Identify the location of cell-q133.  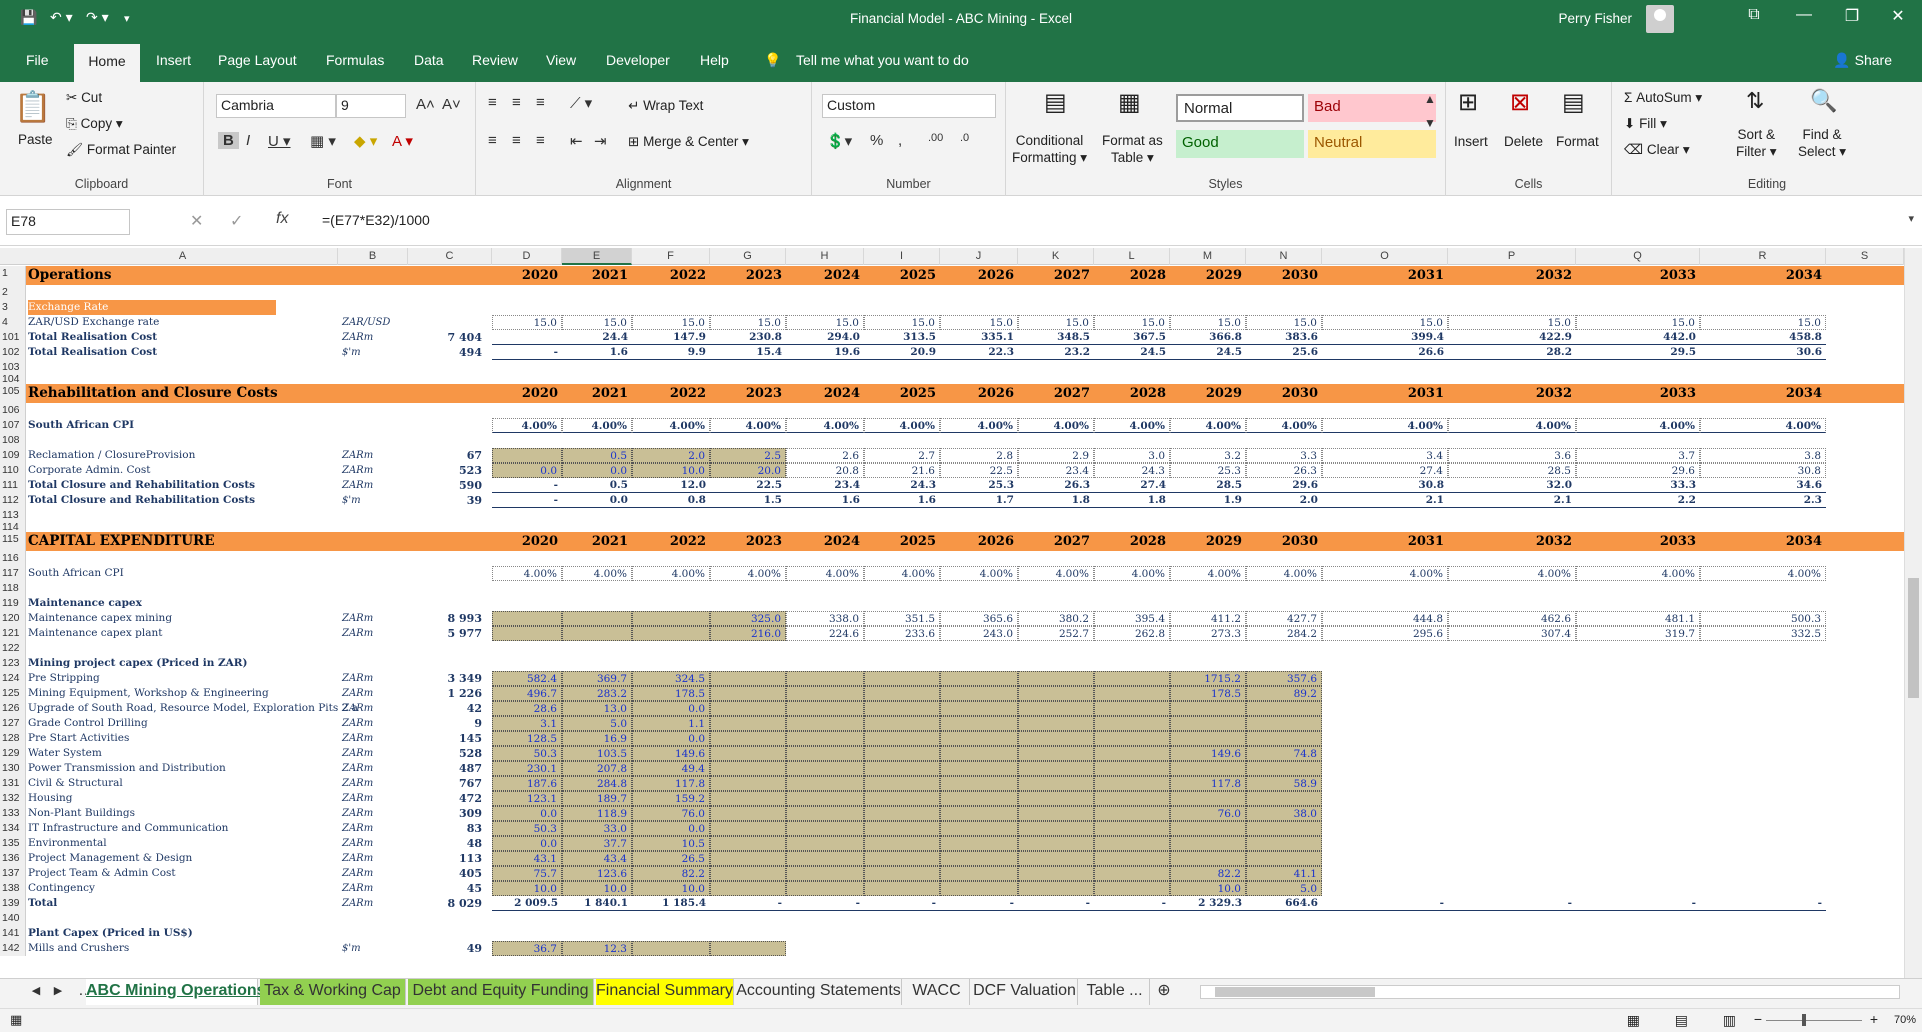
(1638, 813).